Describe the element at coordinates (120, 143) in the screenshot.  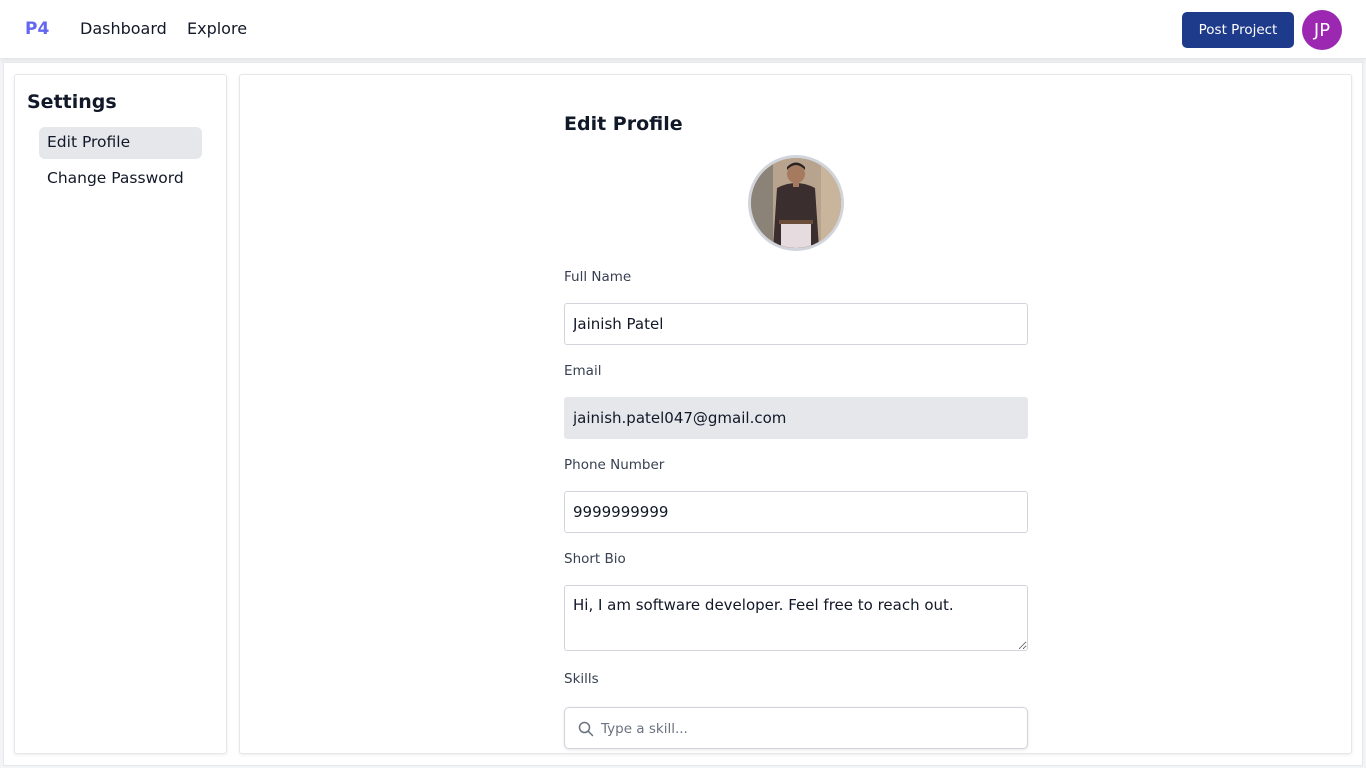
I see `sidebar-item-edit-profile: Edit Profile` at that location.